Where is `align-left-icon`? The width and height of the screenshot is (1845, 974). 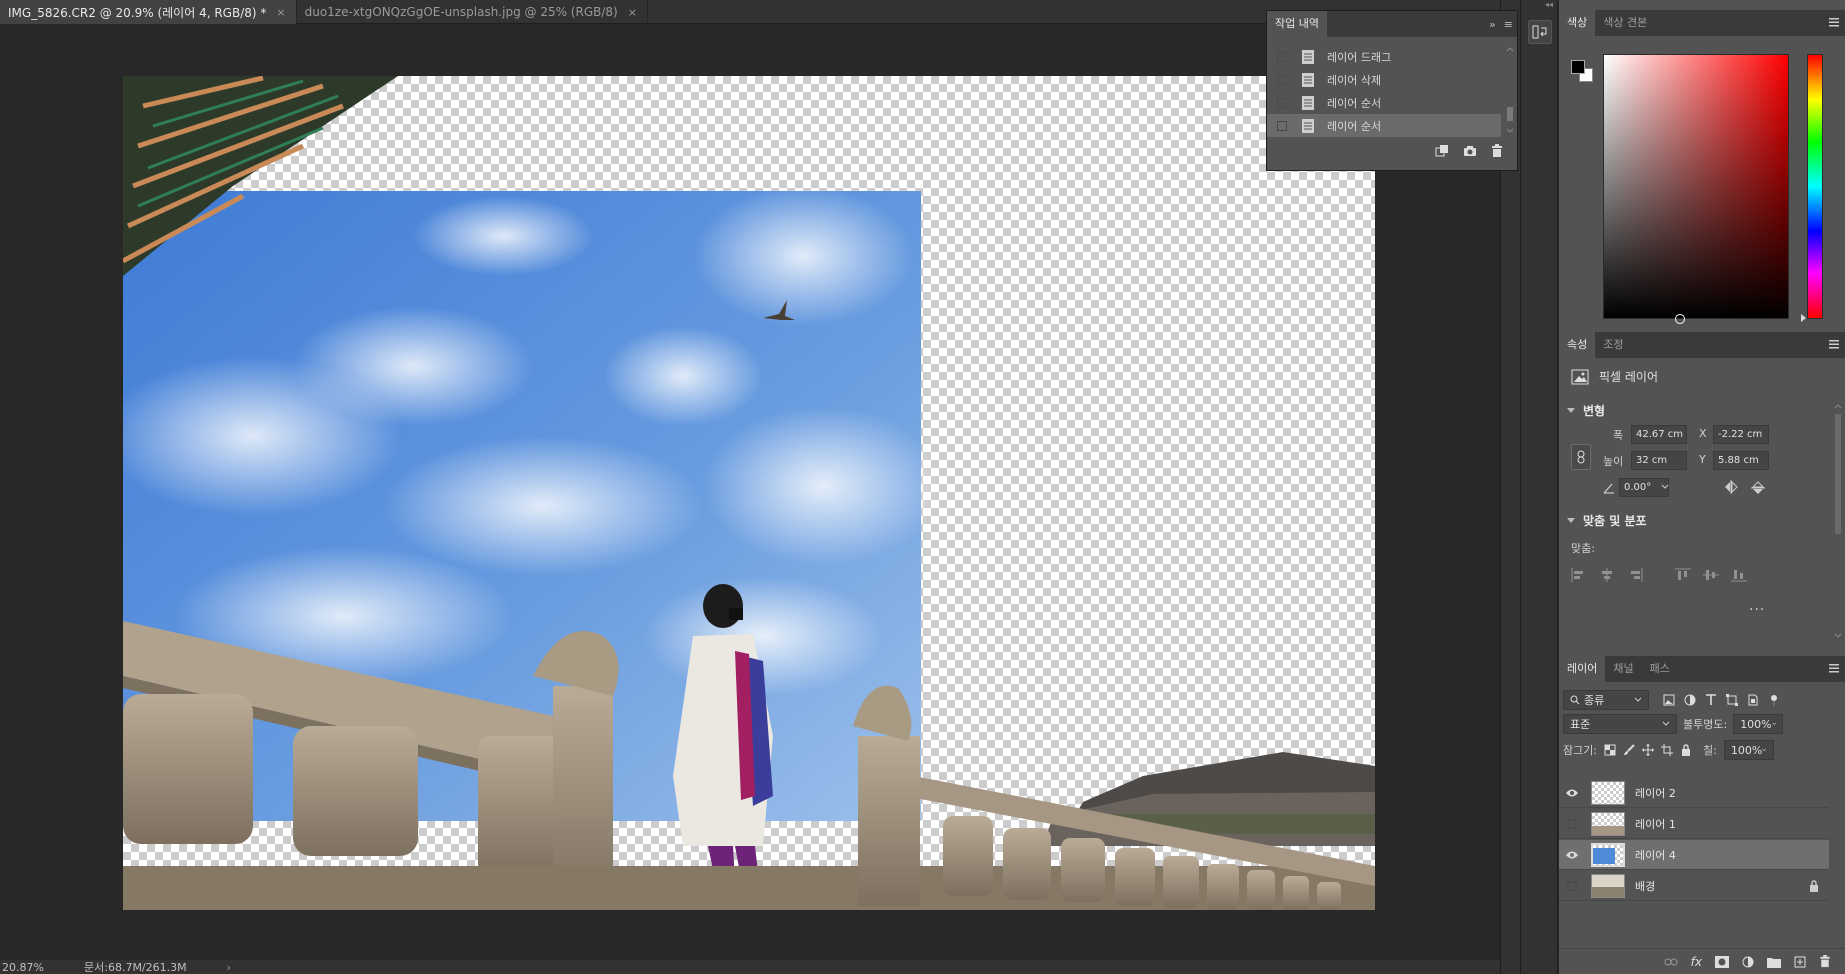
align-left-icon is located at coordinates (1579, 575).